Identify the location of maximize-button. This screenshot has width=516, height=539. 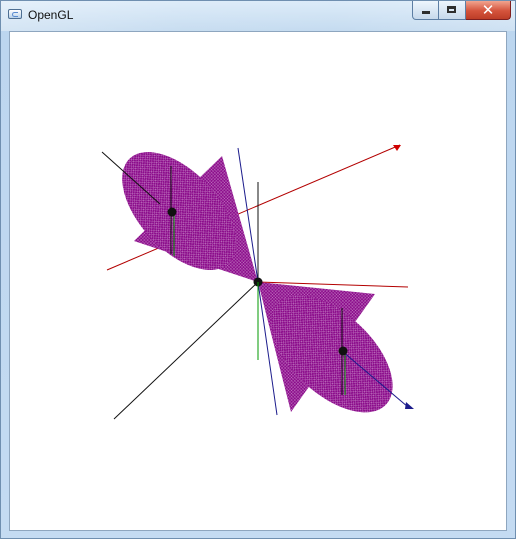
(452, 10).